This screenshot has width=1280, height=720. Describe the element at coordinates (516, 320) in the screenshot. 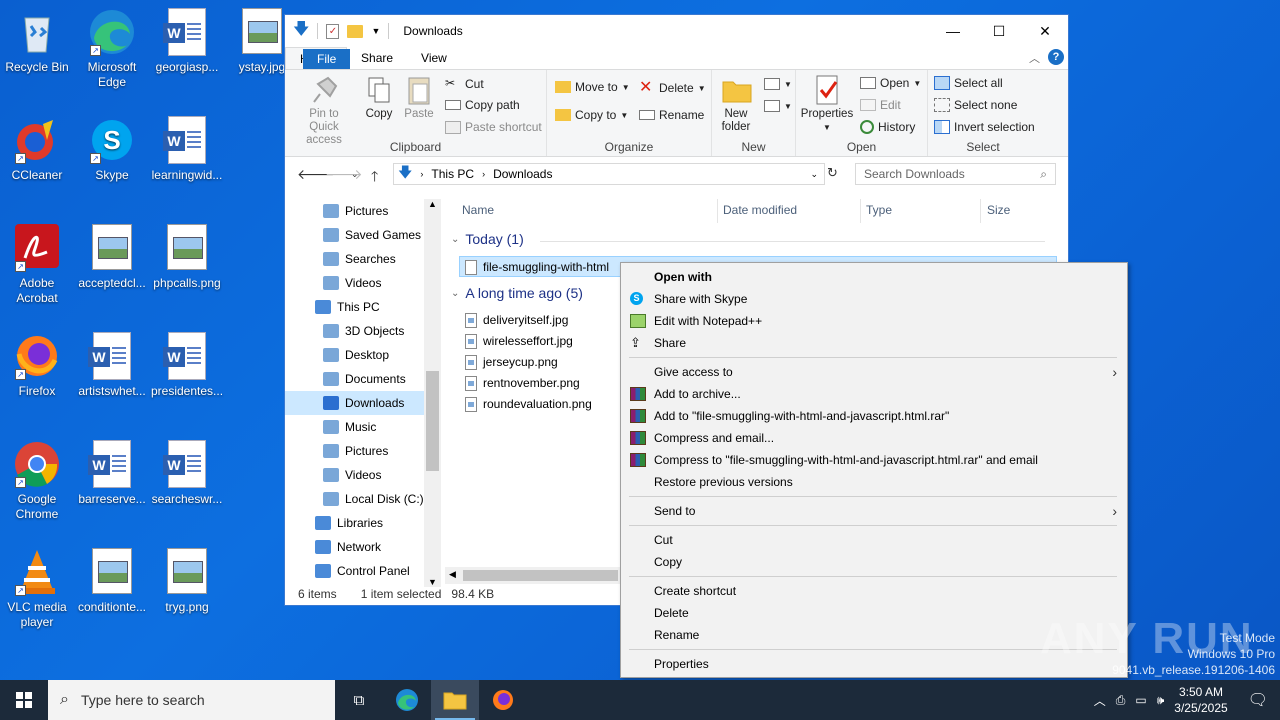

I see `file-row: deliveryitself.jpg` at that location.